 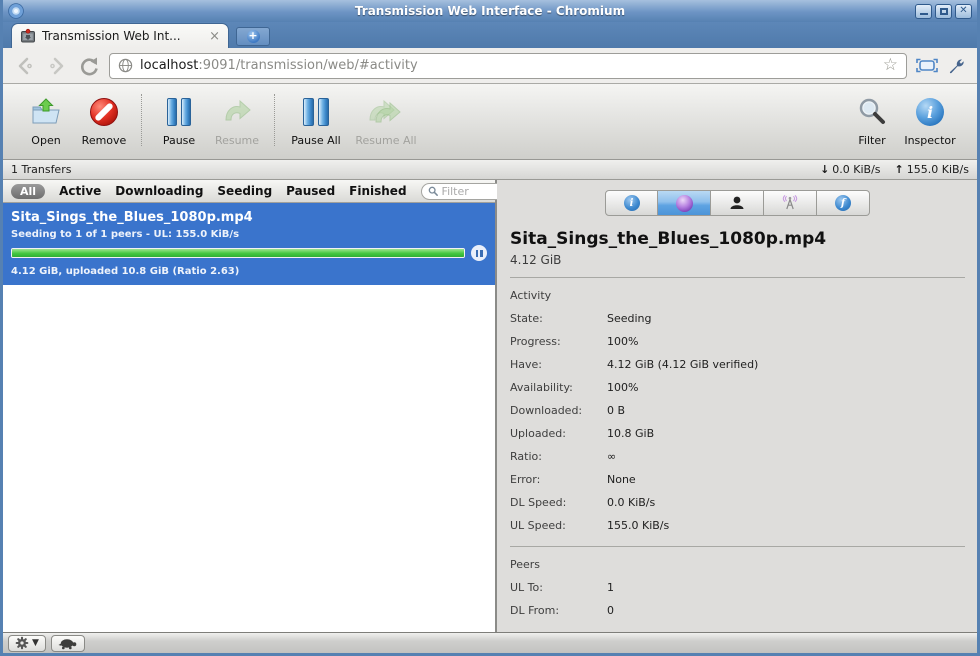 I want to click on browser-tab-strip: Transmission Web Int... × +, so click(x=490, y=35).